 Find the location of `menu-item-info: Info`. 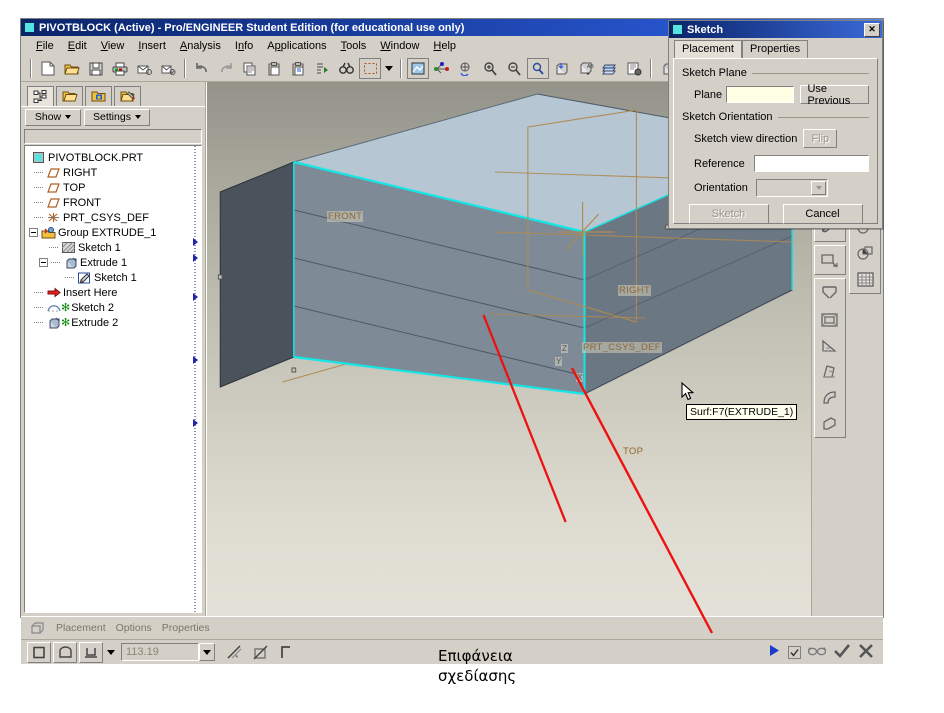

menu-item-info: Info is located at coordinates (244, 46).